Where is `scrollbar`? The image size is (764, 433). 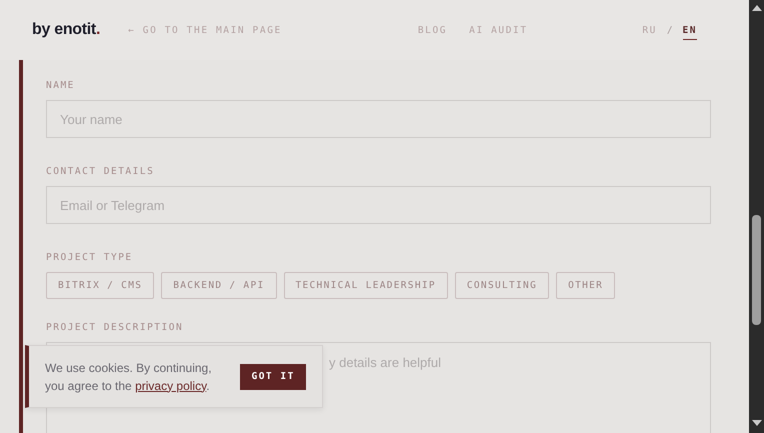 scrollbar is located at coordinates (756, 216).